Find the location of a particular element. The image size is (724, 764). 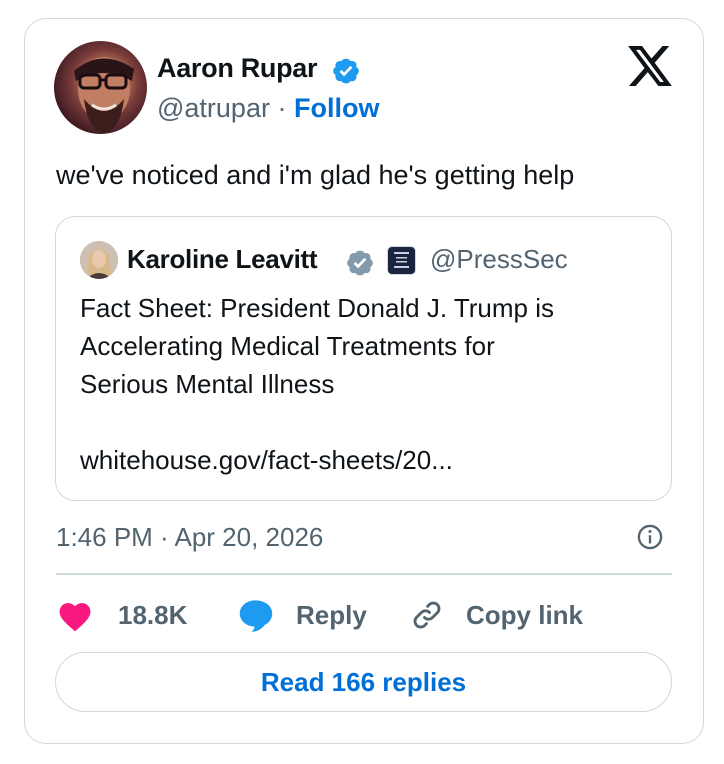

copy-link-button: Copy link is located at coordinates (495, 615).